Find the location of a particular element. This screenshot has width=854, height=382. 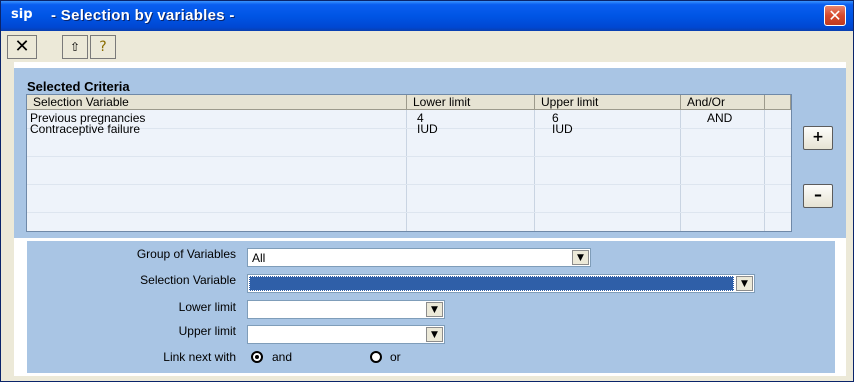

up-folder-icon: ⇧ is located at coordinates (75, 47).